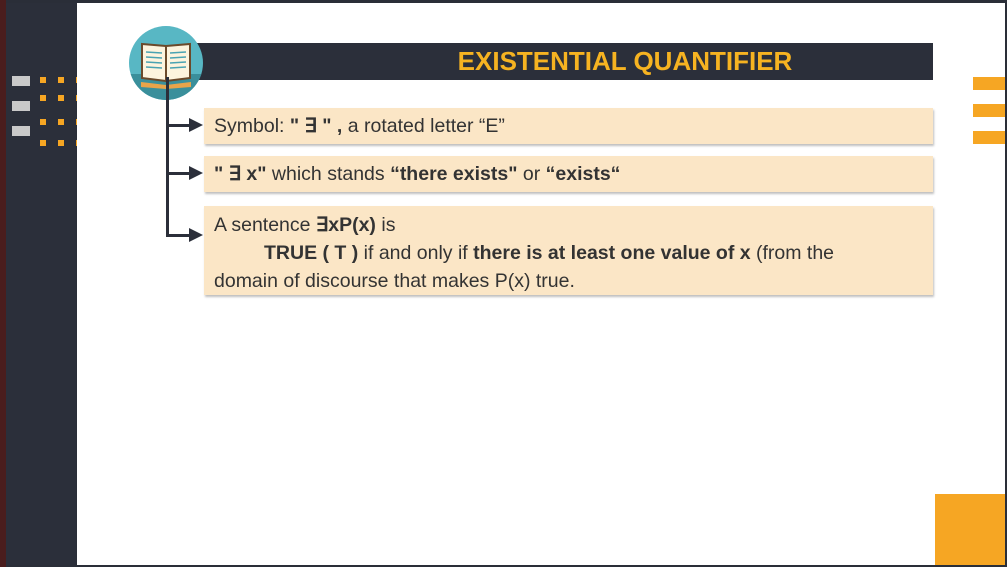 The width and height of the screenshot is (1007, 567). What do you see at coordinates (167, 157) in the screenshot?
I see `connector-line` at bounding box center [167, 157].